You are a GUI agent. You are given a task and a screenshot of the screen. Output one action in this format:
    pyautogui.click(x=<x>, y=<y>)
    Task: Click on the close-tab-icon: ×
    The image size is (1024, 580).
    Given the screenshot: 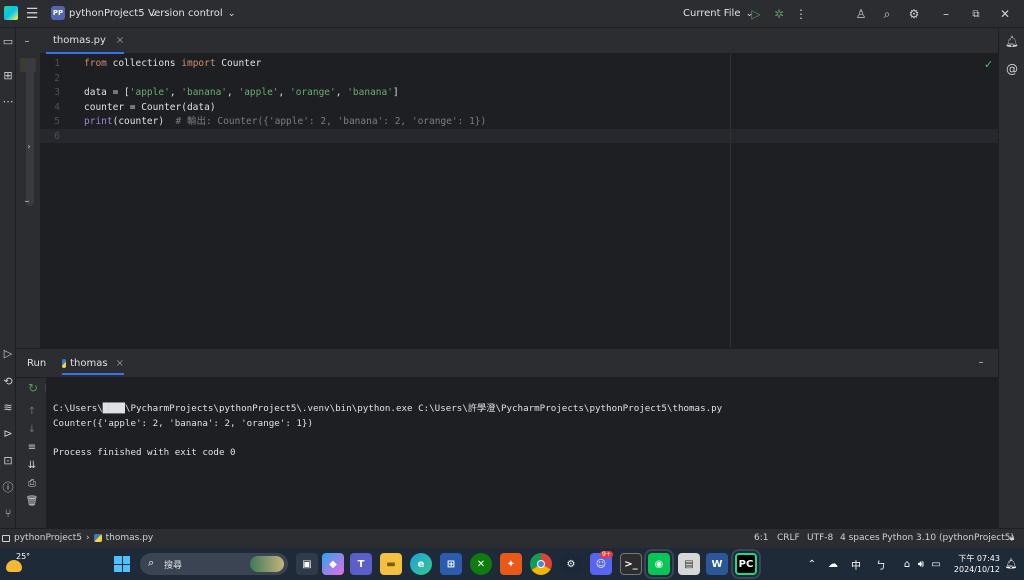 What is the action you would take?
    pyautogui.click(x=120, y=40)
    